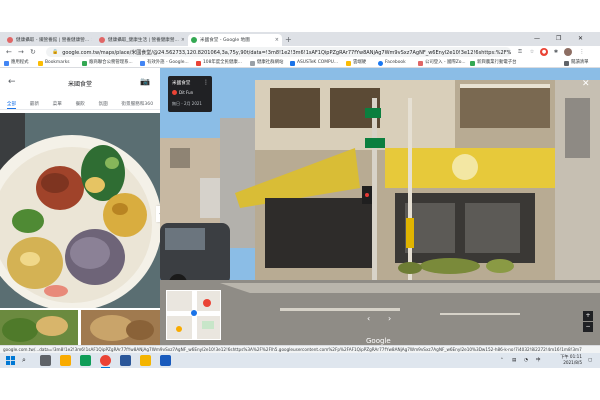 The image size is (600, 400). I want to click on new-tab-button: +, so click(288, 40).